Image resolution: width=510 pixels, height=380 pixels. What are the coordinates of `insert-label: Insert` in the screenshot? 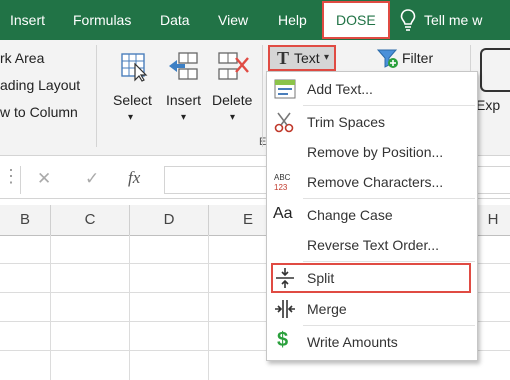 It's located at (184, 100).